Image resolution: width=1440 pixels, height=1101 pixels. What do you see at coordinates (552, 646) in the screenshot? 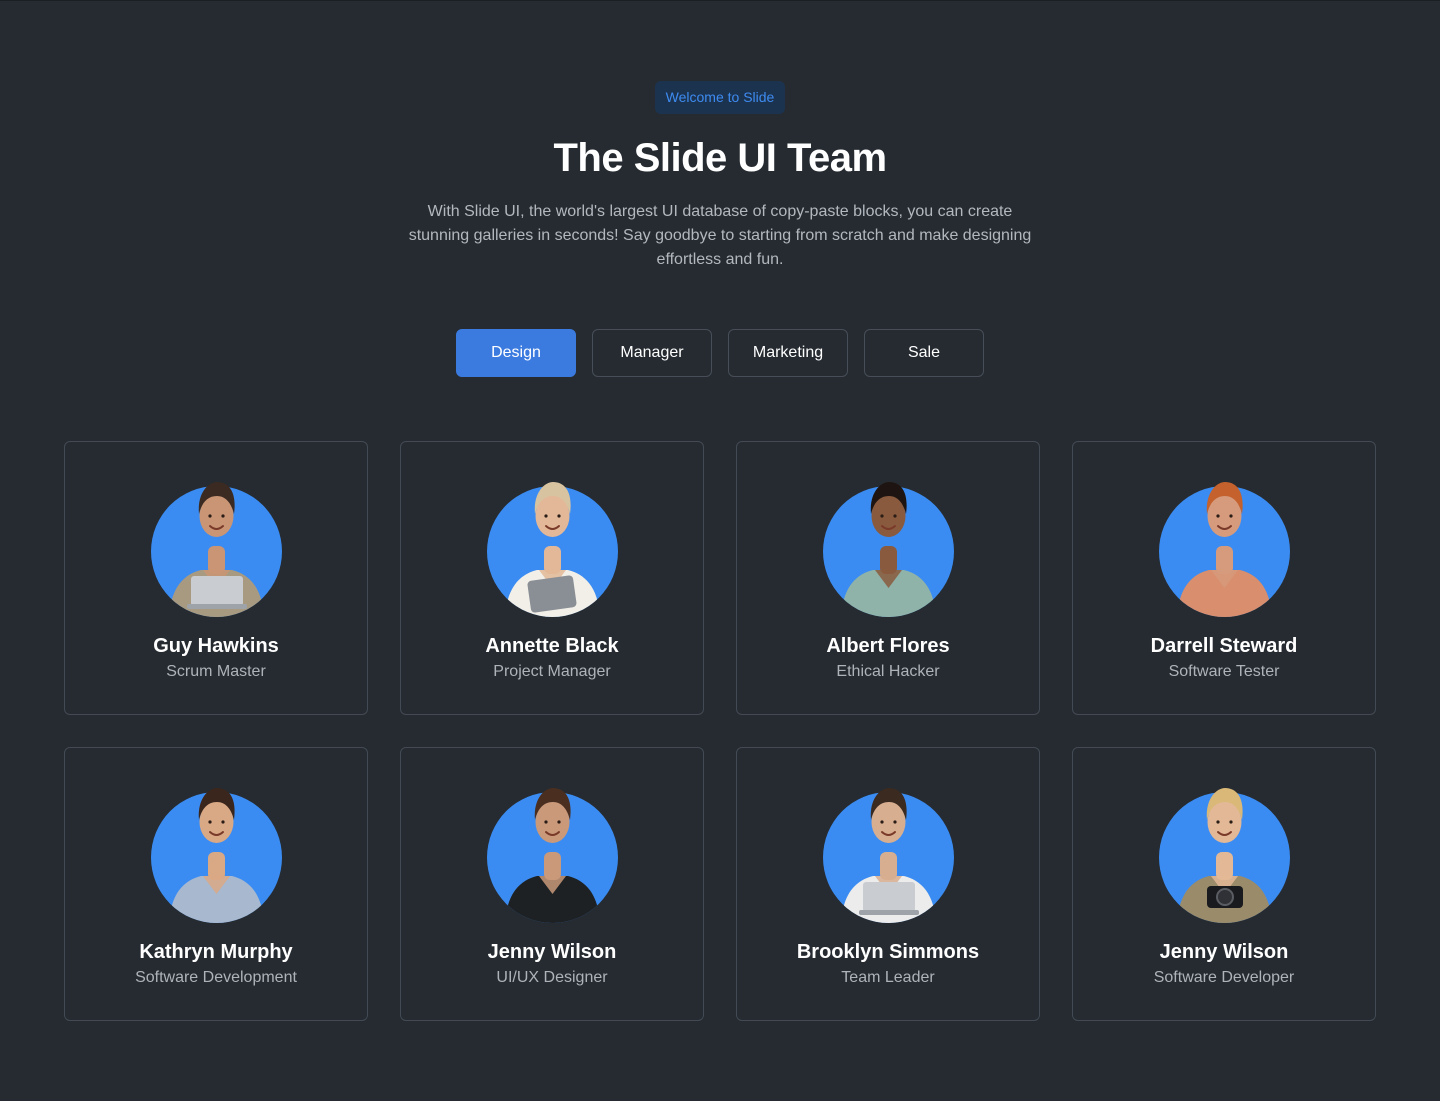
I see `member-name: Annette Black` at bounding box center [552, 646].